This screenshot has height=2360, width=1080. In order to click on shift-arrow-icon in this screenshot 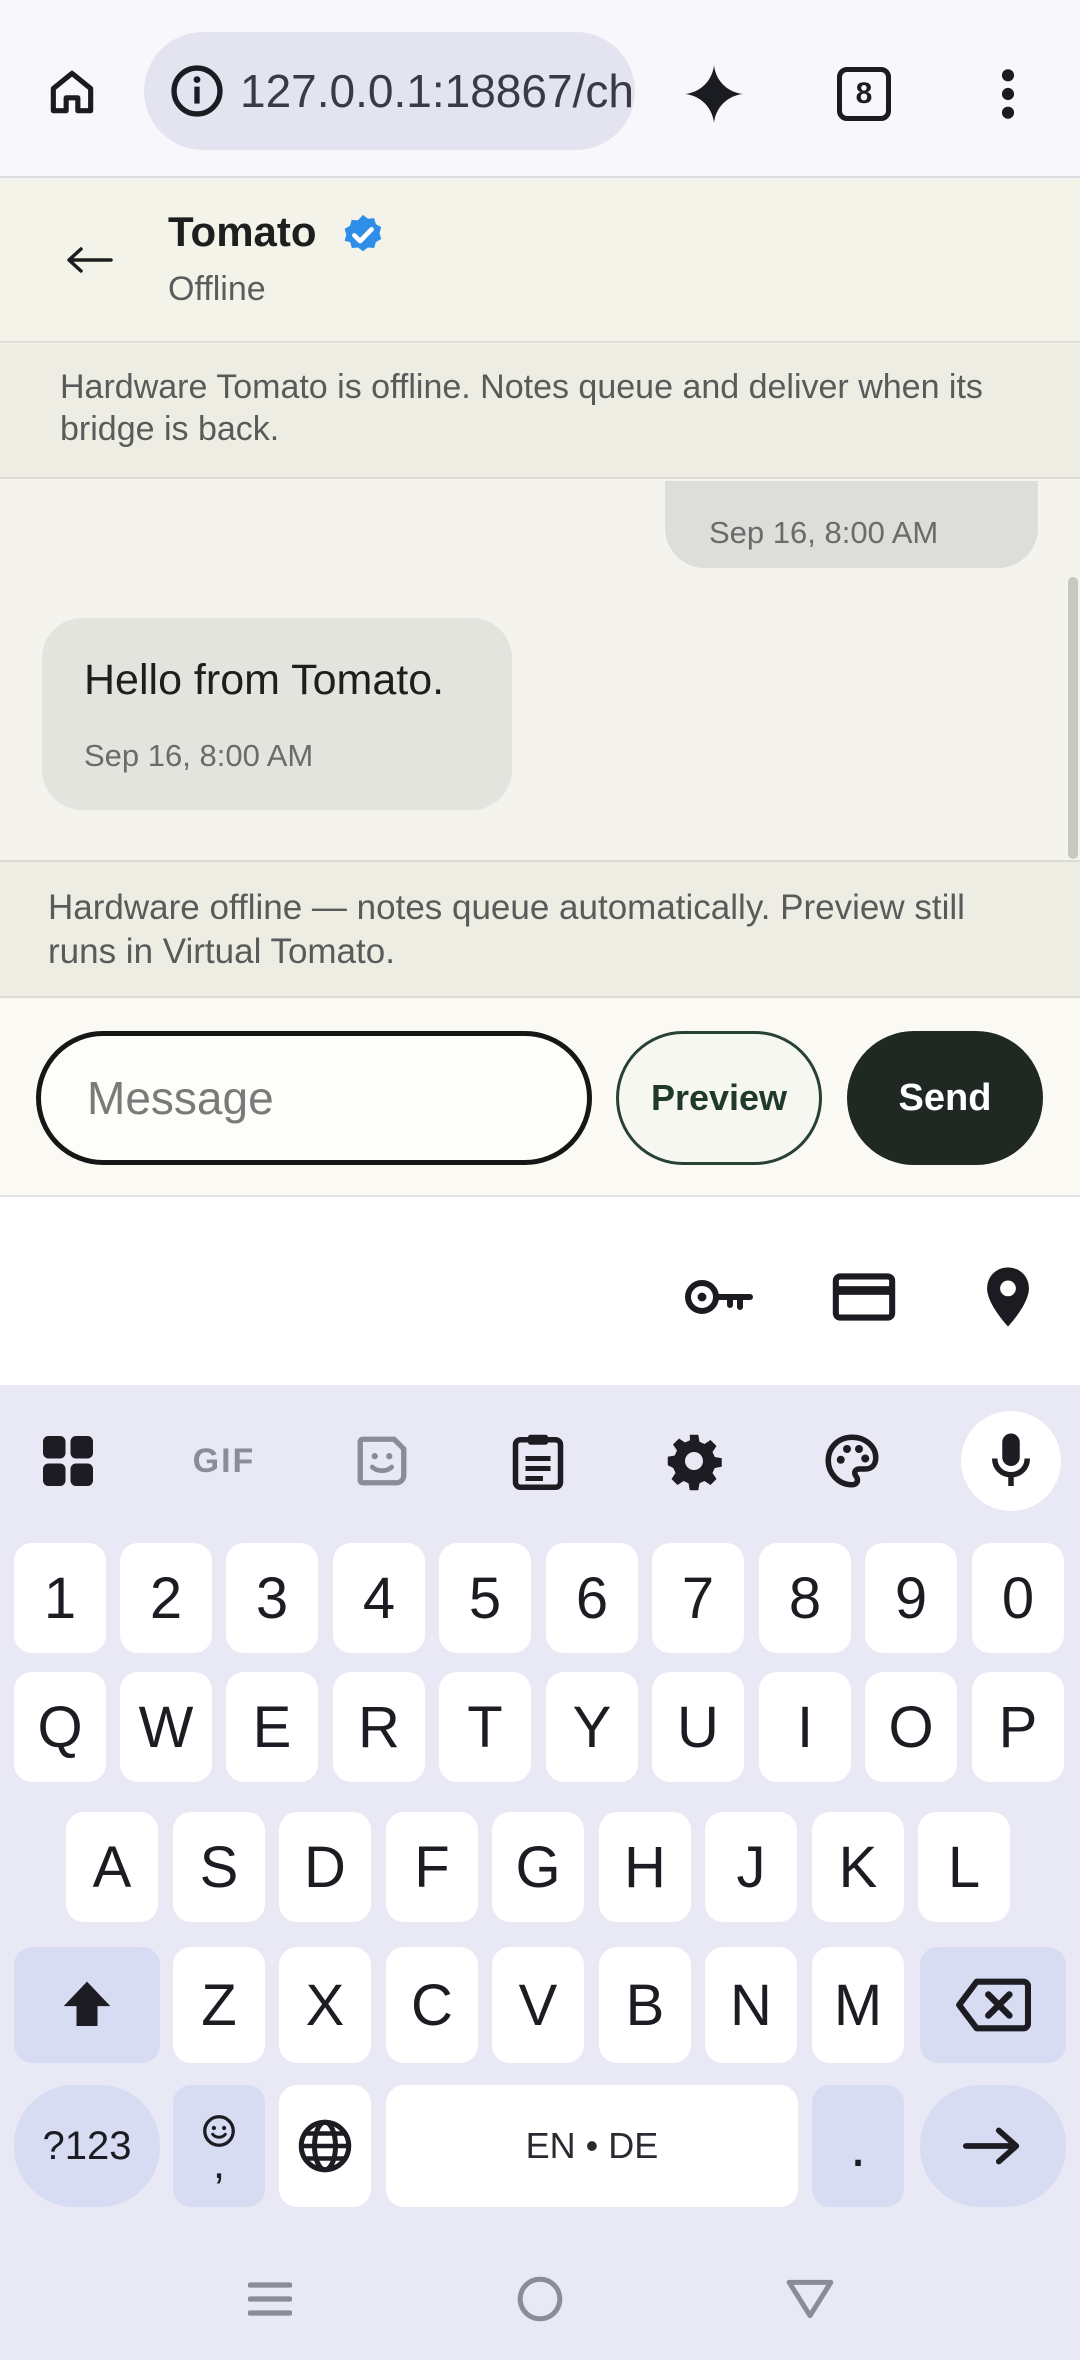, I will do `click(87, 2003)`.